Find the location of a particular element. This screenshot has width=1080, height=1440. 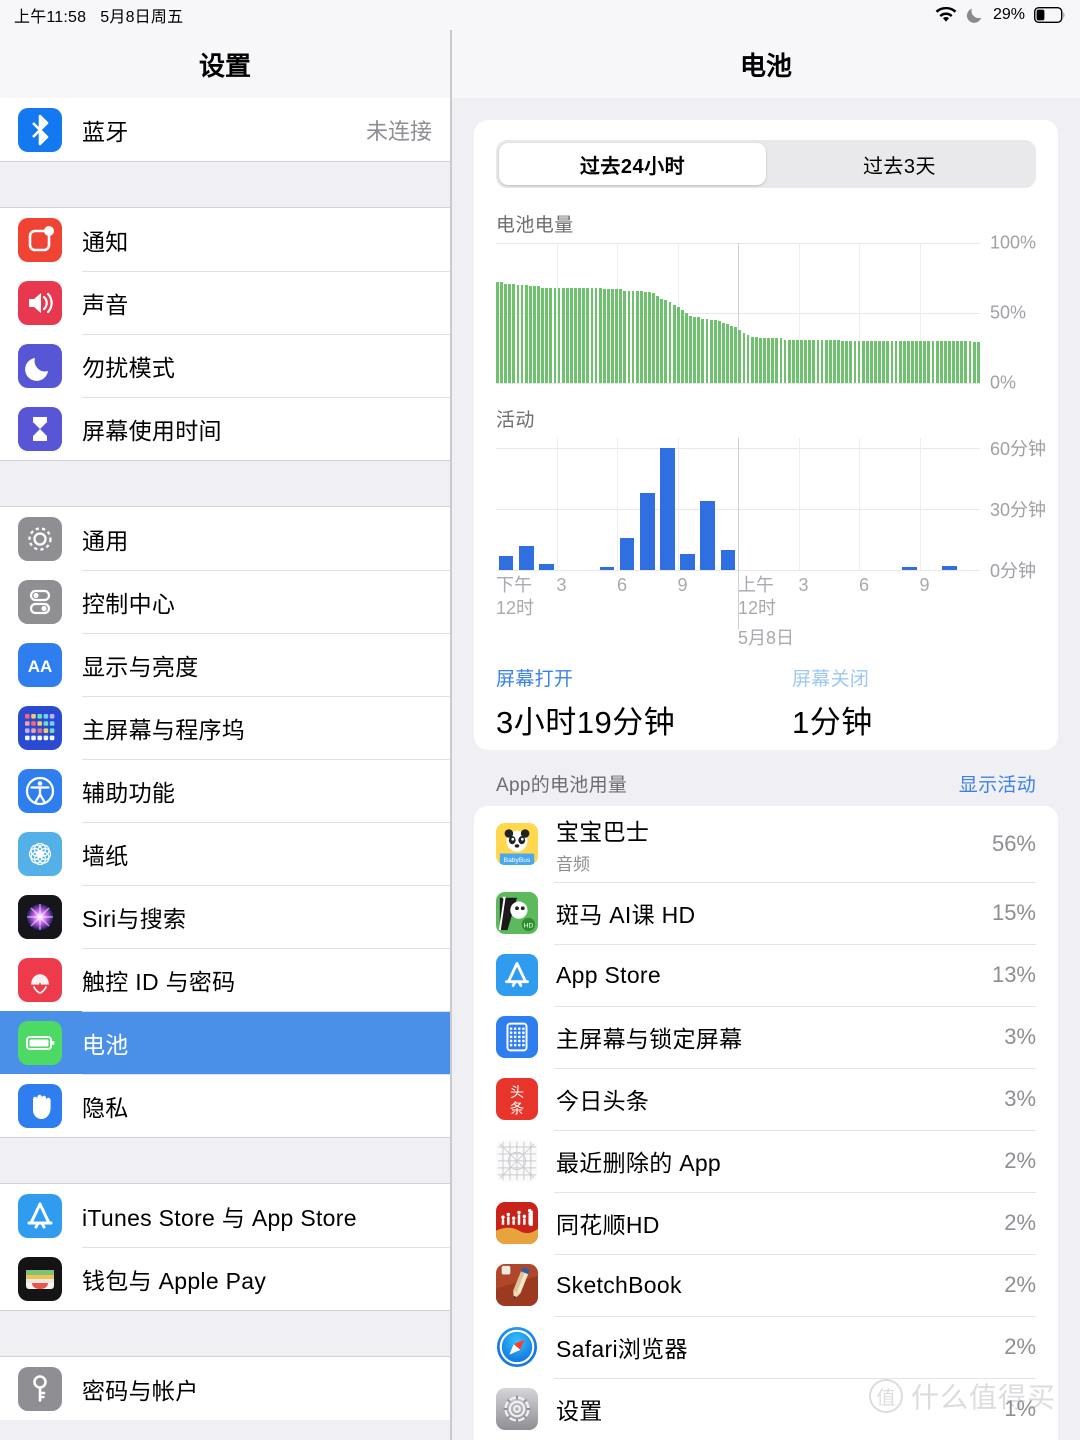

battery-status-icon is located at coordinates (1050, 15).